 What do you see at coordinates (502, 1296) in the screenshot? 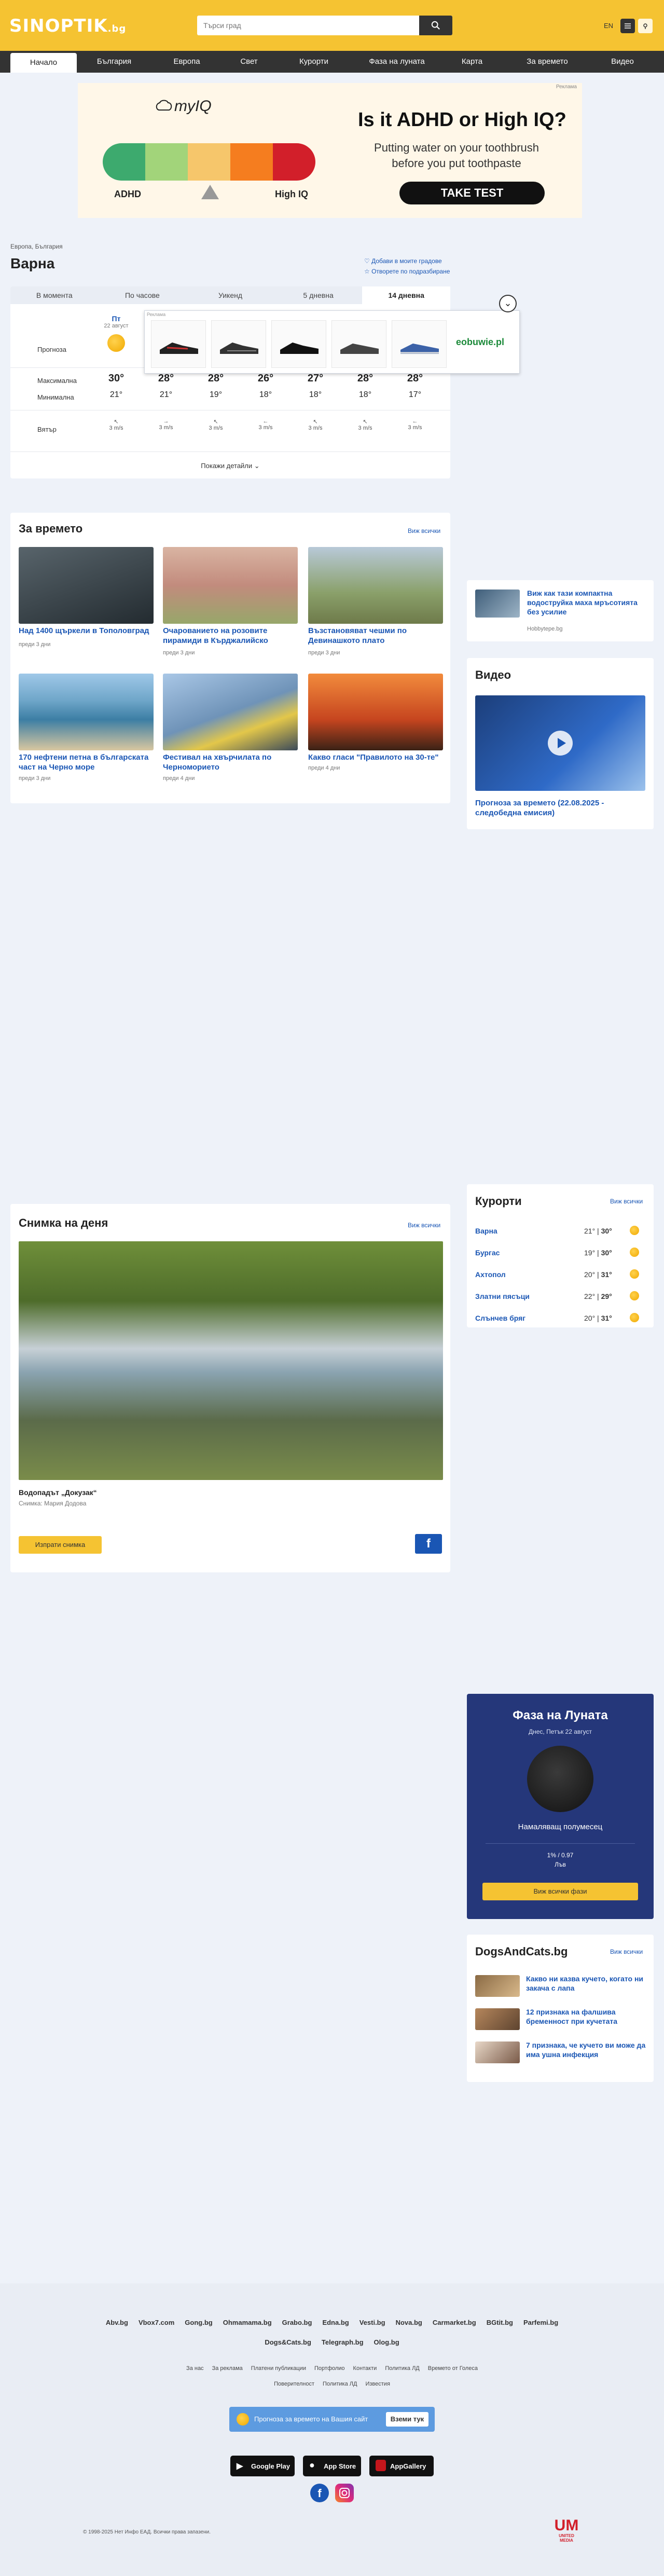
I see `resort-link: Златни пясъци` at bounding box center [502, 1296].